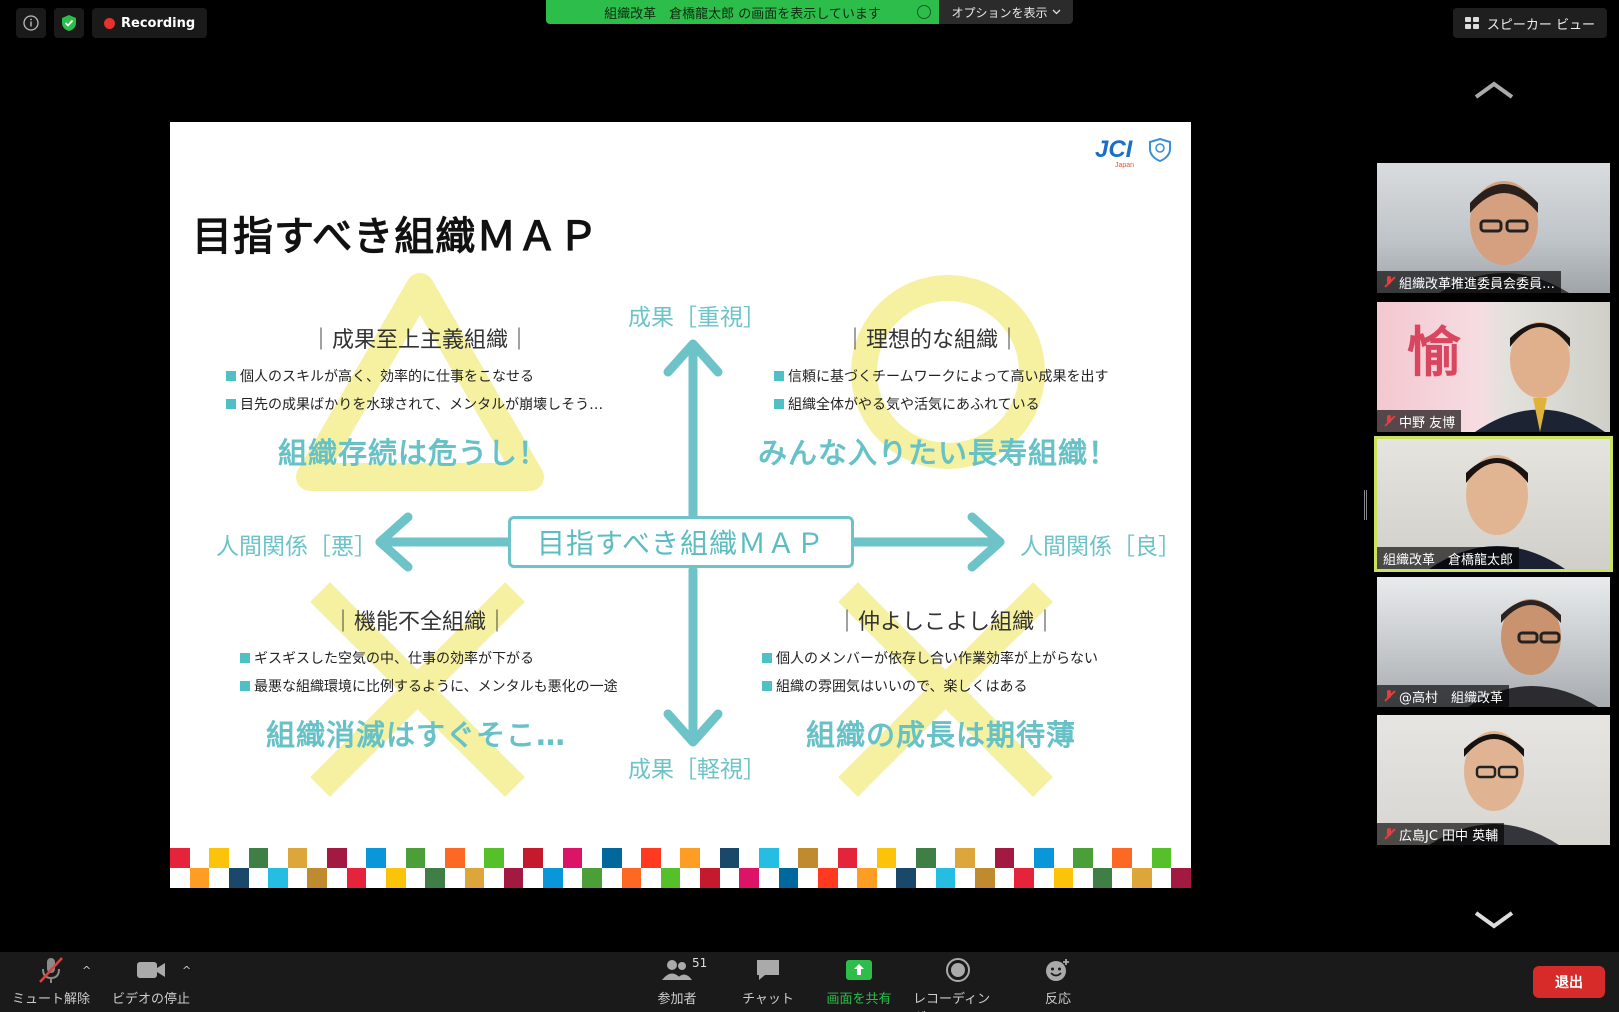  I want to click on audio-options-caret-icon: ^, so click(86, 970).